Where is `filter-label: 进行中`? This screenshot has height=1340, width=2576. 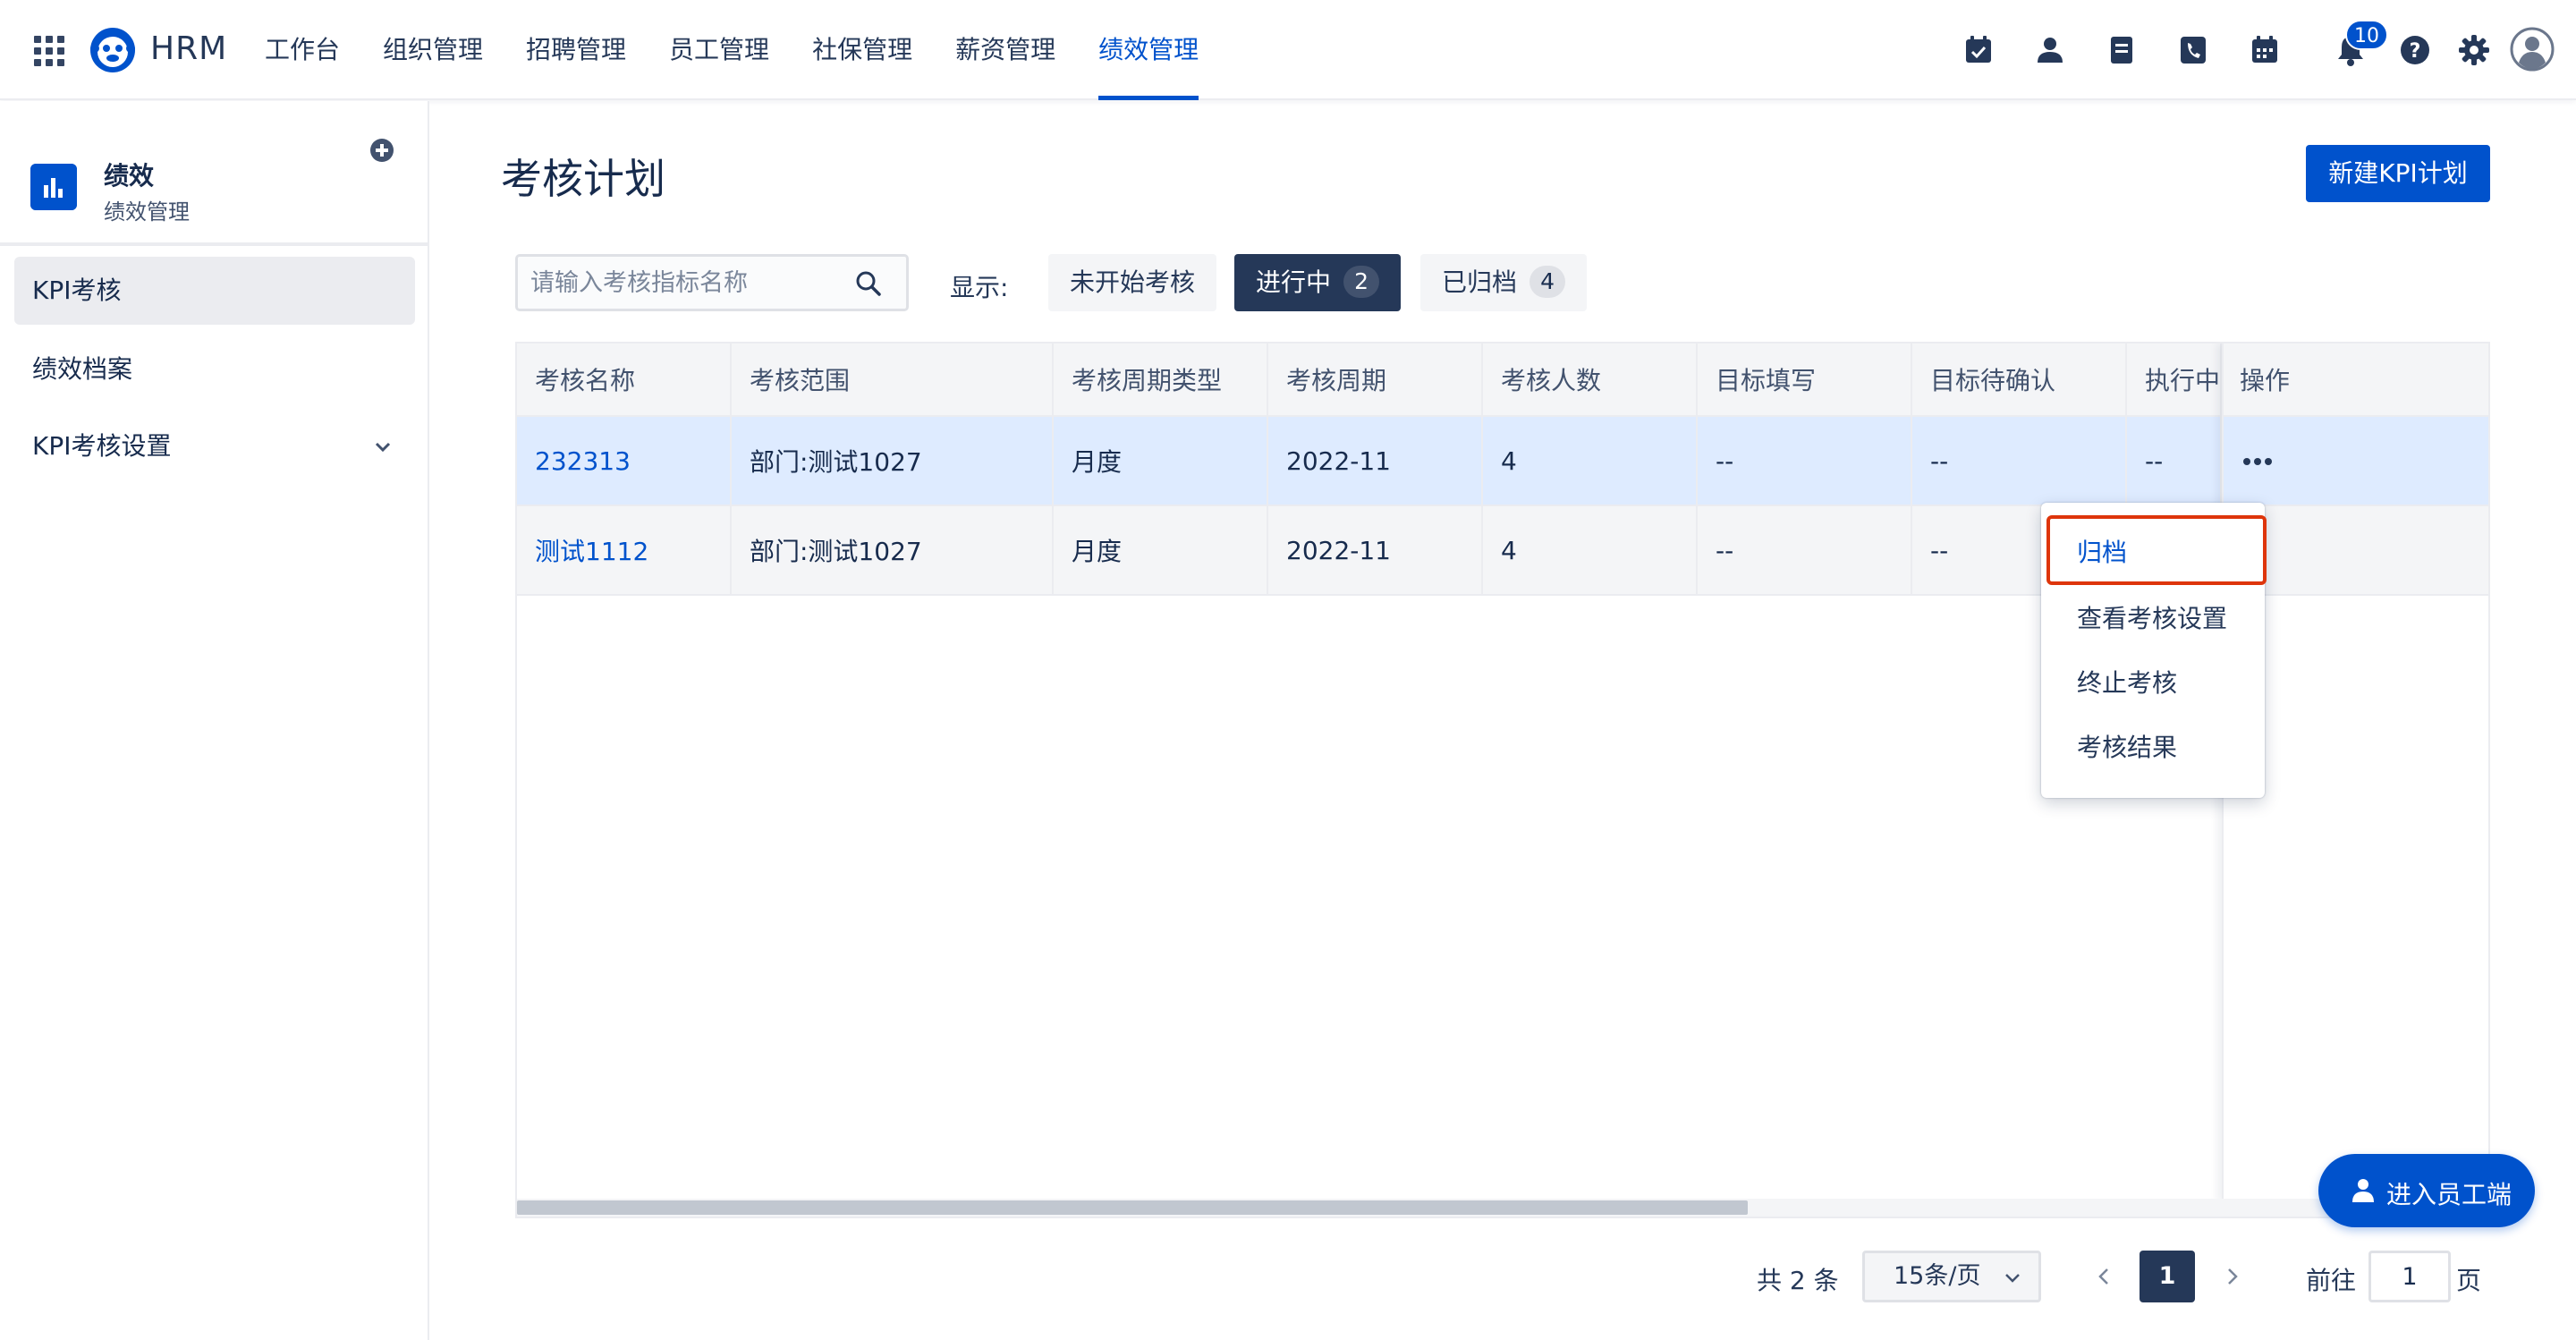 filter-label: 进行中 is located at coordinates (1294, 282).